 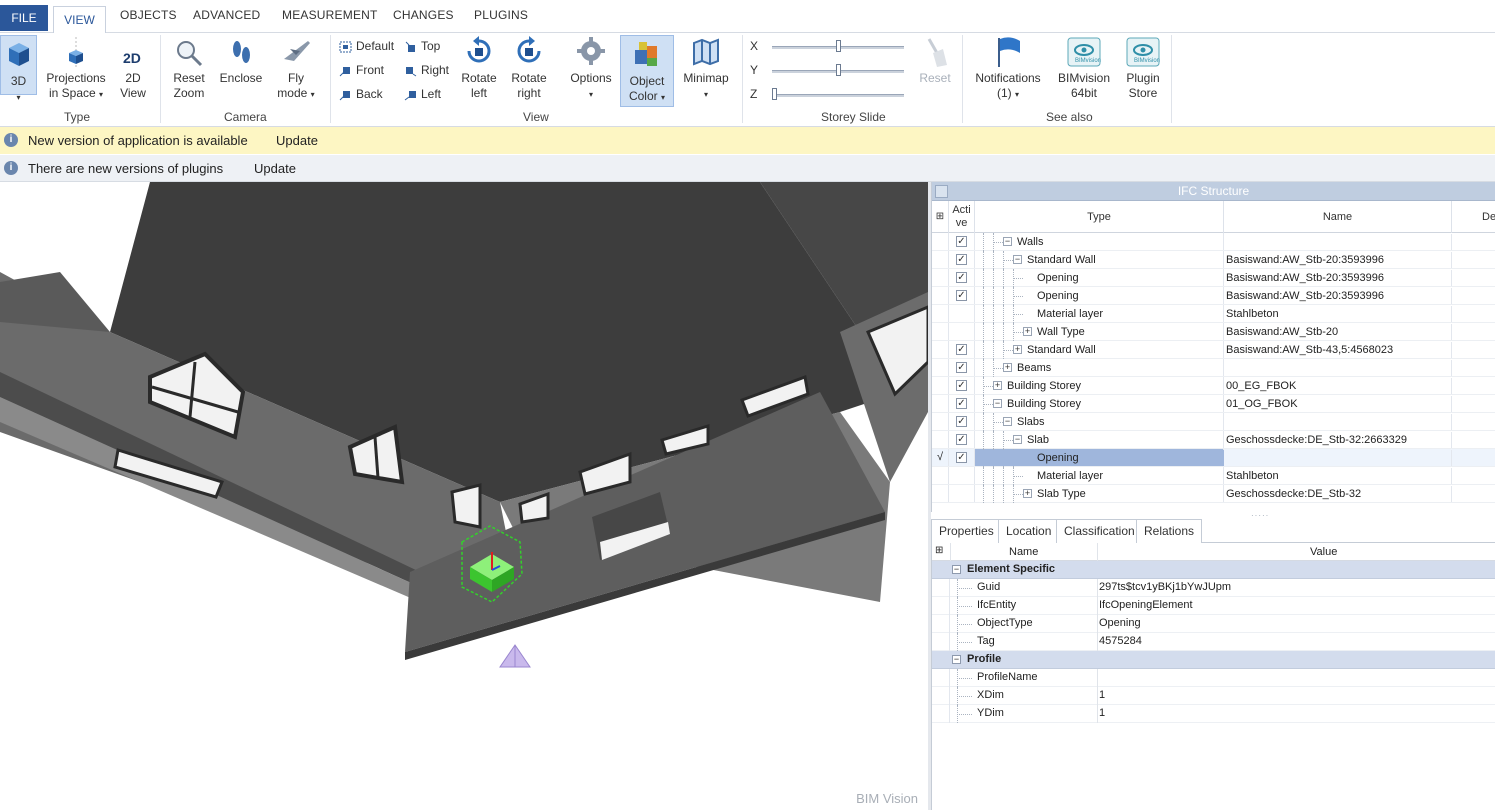 What do you see at coordinates (76, 70) in the screenshot?
I see `projections-button: Projections in Space ▾` at bounding box center [76, 70].